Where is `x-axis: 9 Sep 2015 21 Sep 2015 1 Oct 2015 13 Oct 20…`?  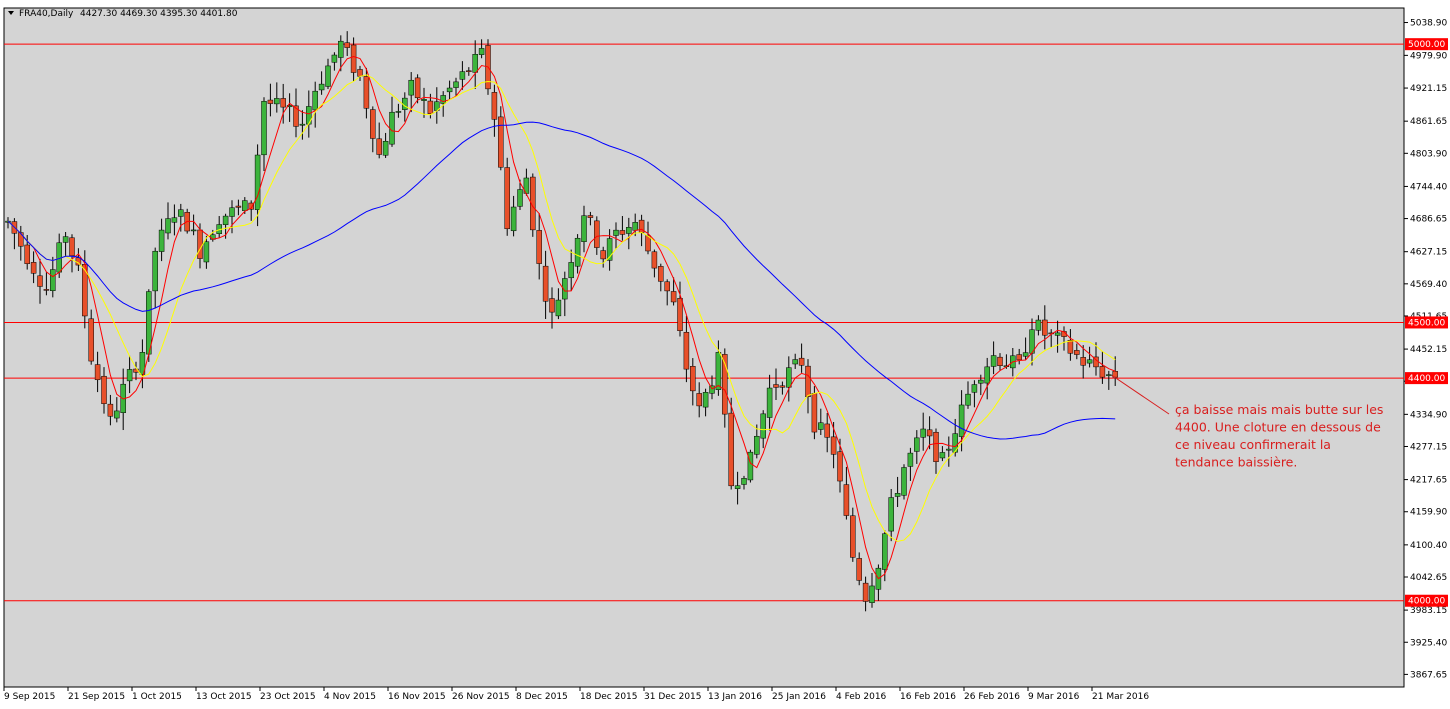 x-axis: 9 Sep 2015 21 Sep 2015 1 Oct 2015 13 Oct 20… is located at coordinates (576, 694).